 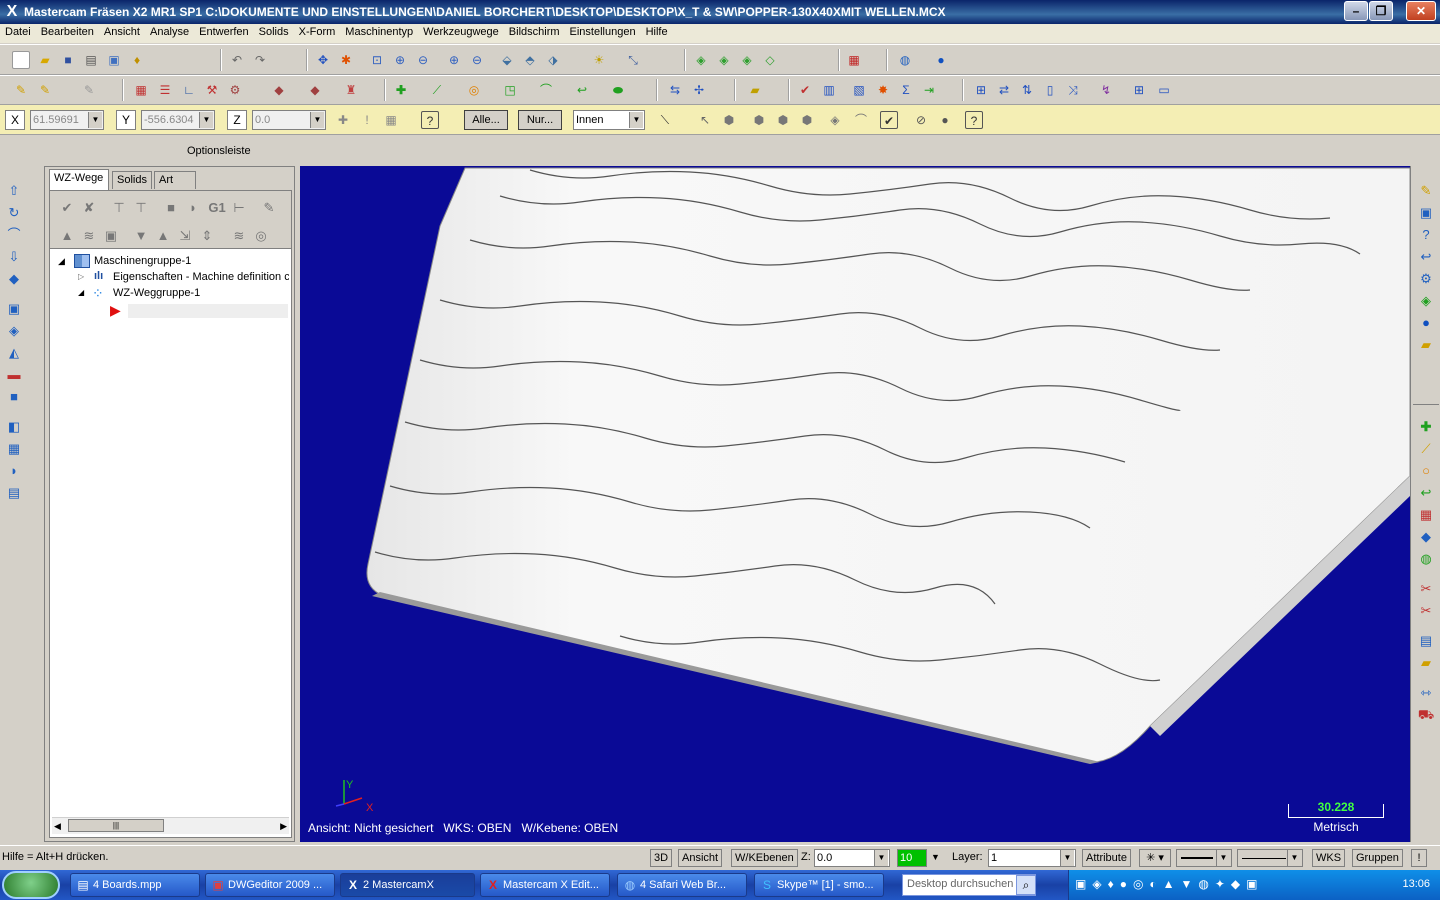 What do you see at coordinates (212, 90) in the screenshot?
I see `ruler-icon: ⚒` at bounding box center [212, 90].